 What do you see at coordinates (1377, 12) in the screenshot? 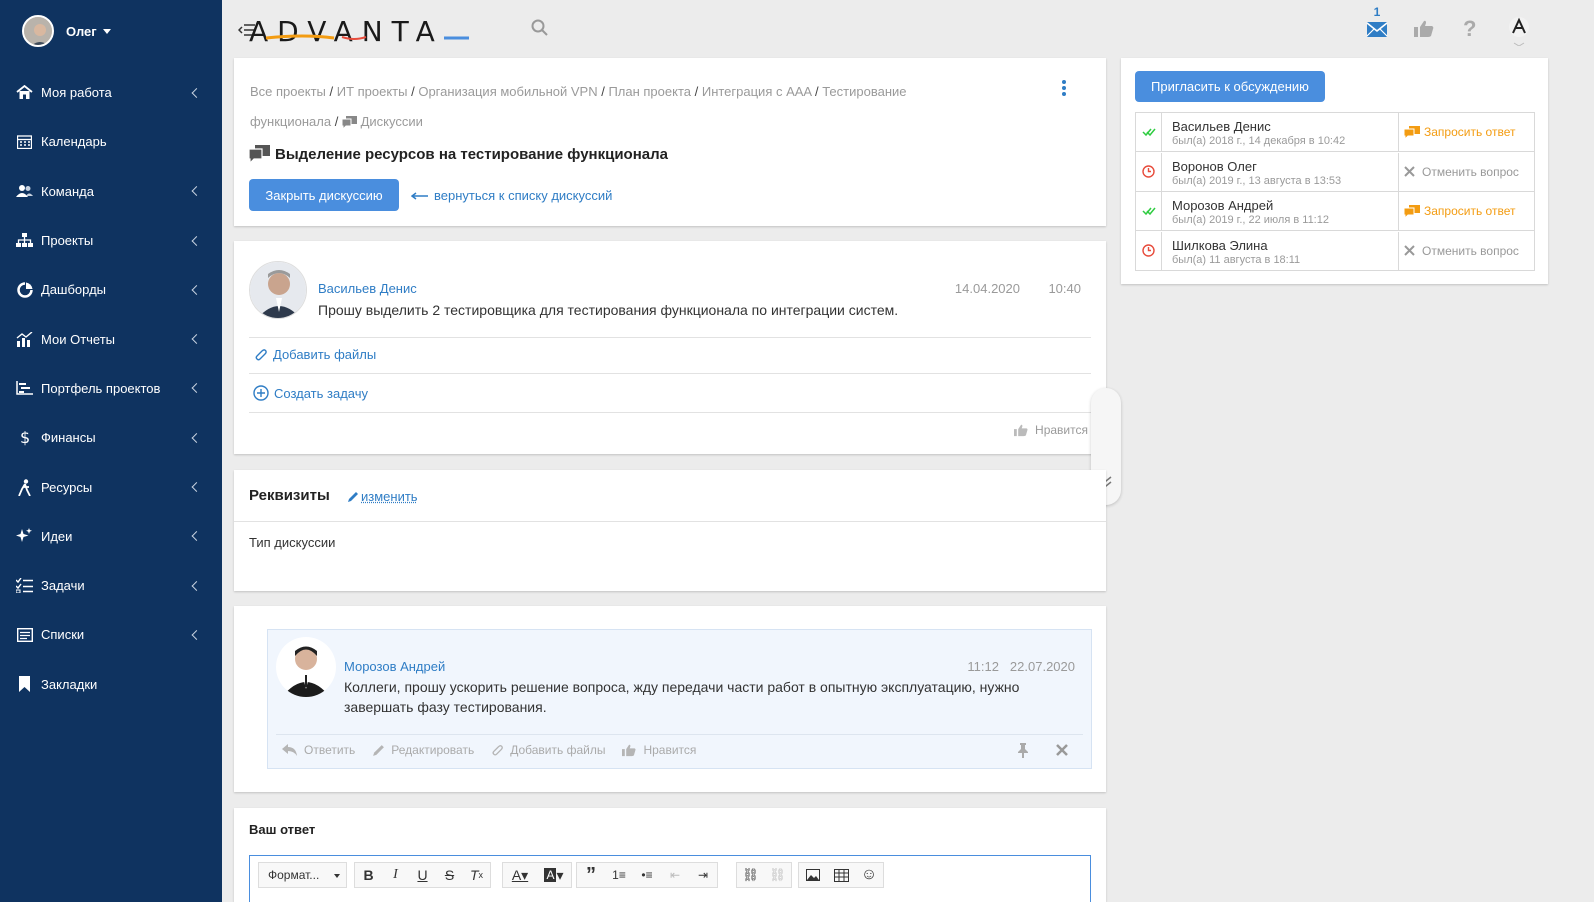
I see `mail-count-badge: 1` at bounding box center [1377, 12].